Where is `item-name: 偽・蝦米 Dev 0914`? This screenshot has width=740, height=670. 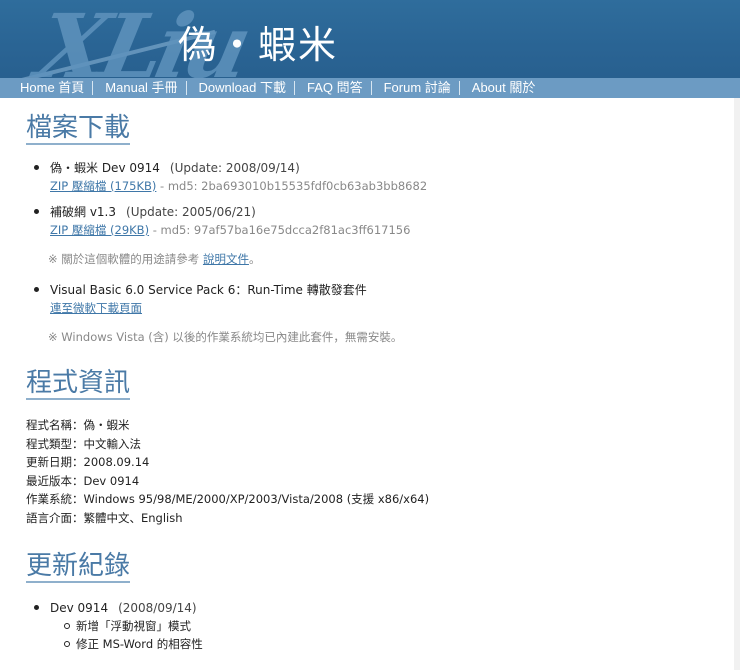 item-name: 偽・蝦米 Dev 0914 is located at coordinates (105, 168).